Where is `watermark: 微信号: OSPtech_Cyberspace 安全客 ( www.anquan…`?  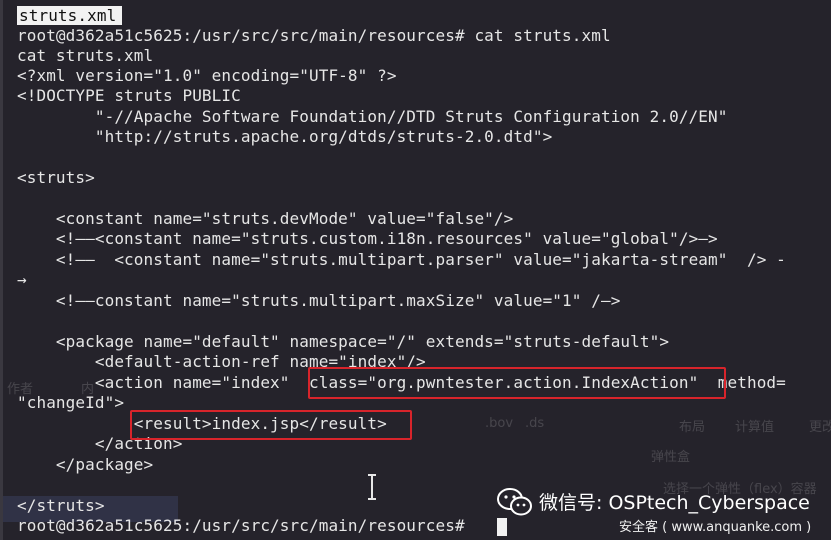
watermark: 微信号: OSPtech_Cyberspace 安全客 ( www.anquan… is located at coordinates (662, 511).